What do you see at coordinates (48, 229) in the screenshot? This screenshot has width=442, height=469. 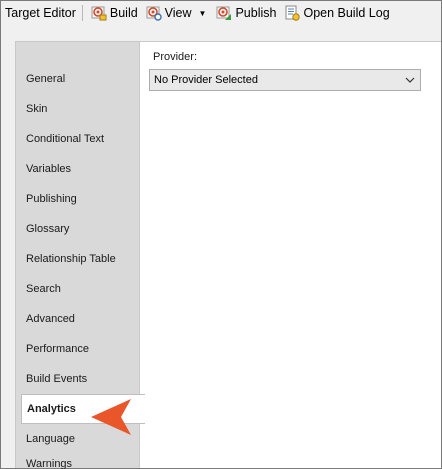 I see `sidebar-item-label: Glossary` at bounding box center [48, 229].